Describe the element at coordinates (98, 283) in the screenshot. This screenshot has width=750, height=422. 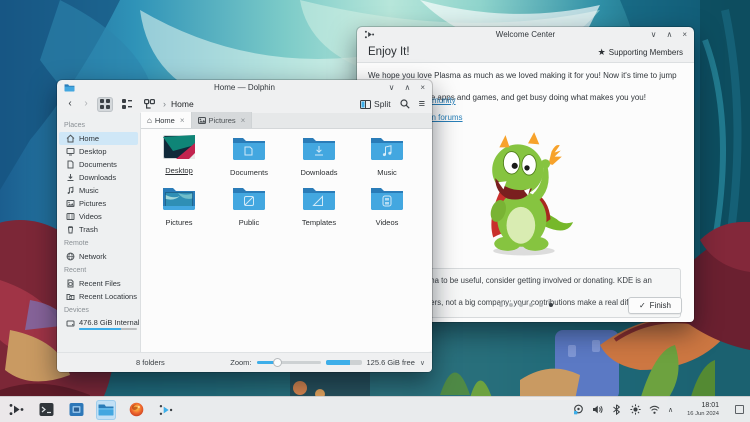
I see `sidebar-item-recent-files: Recent Files` at that location.